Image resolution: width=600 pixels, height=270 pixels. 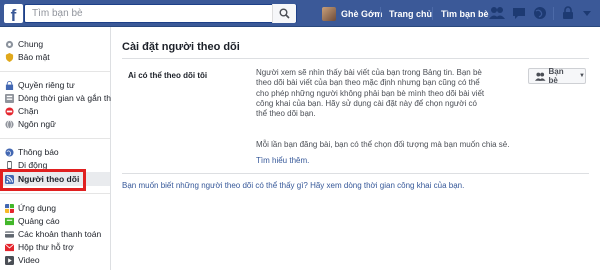 I want to click on globe-notify-icon, so click(x=9, y=152).